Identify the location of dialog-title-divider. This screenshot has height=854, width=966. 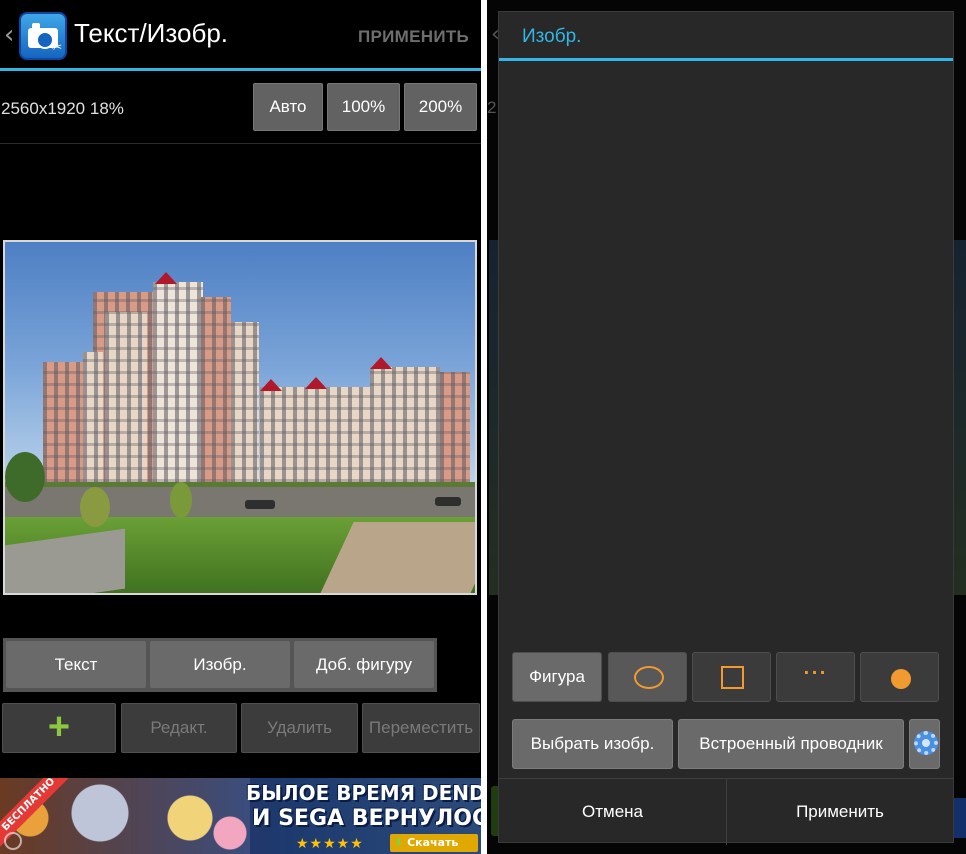
(726, 59).